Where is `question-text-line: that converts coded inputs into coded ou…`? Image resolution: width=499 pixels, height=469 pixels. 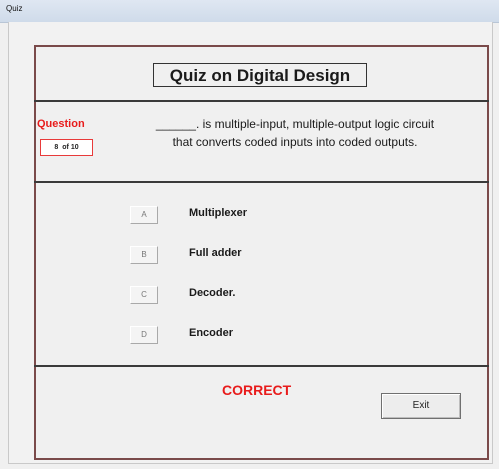 question-text-line: that converts coded inputs into coded ou… is located at coordinates (295, 142).